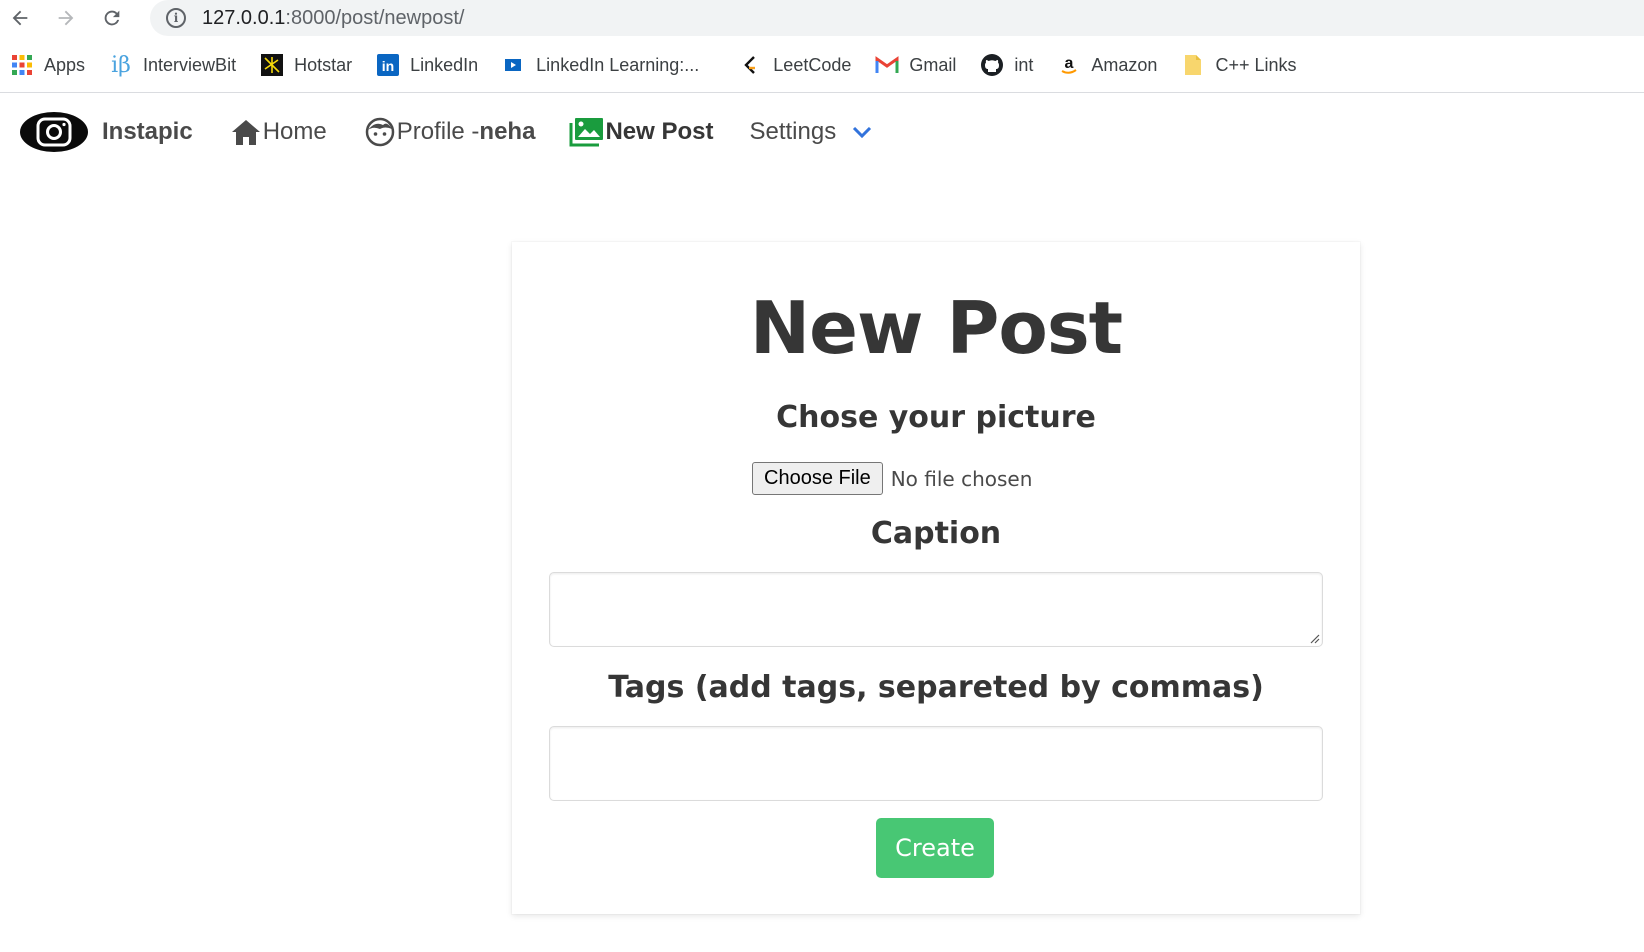 The height and width of the screenshot is (952, 1644). I want to click on url-text: 127.0.0.1:8000/post/newpost/, so click(333, 17).